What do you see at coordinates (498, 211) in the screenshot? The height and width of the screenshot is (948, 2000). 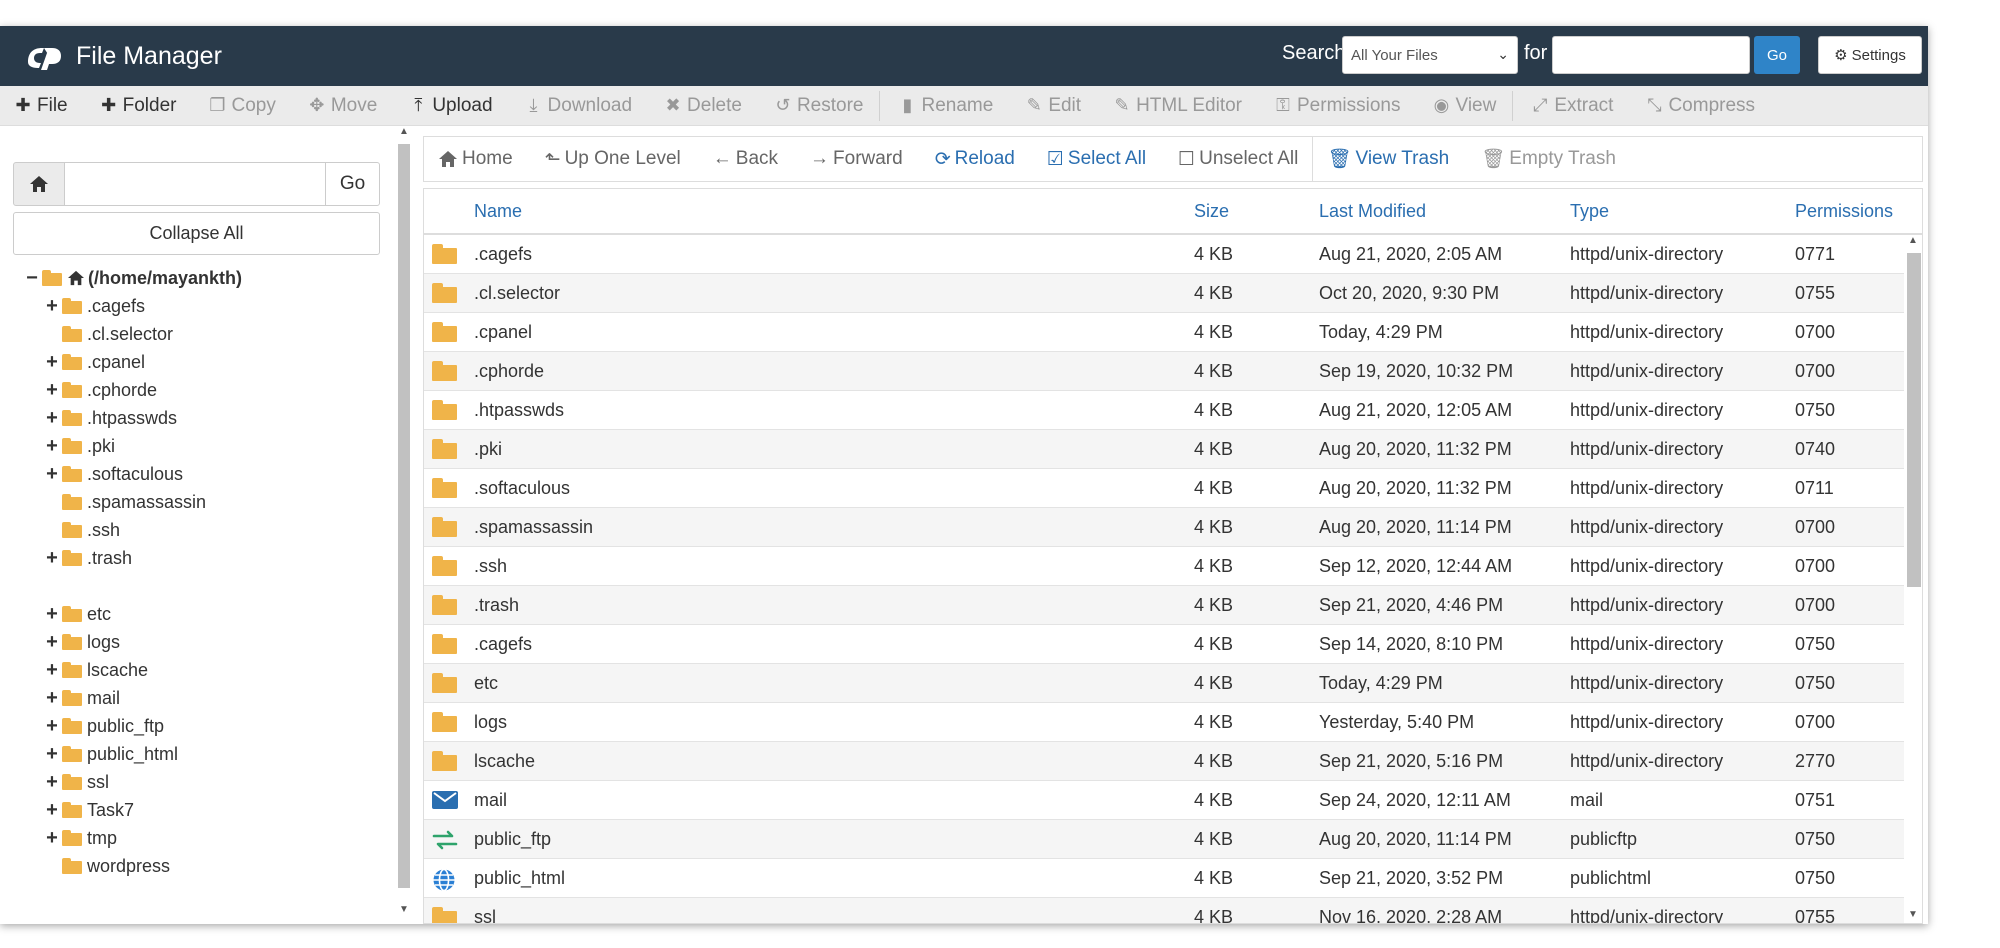 I see `column-header-name: Name` at bounding box center [498, 211].